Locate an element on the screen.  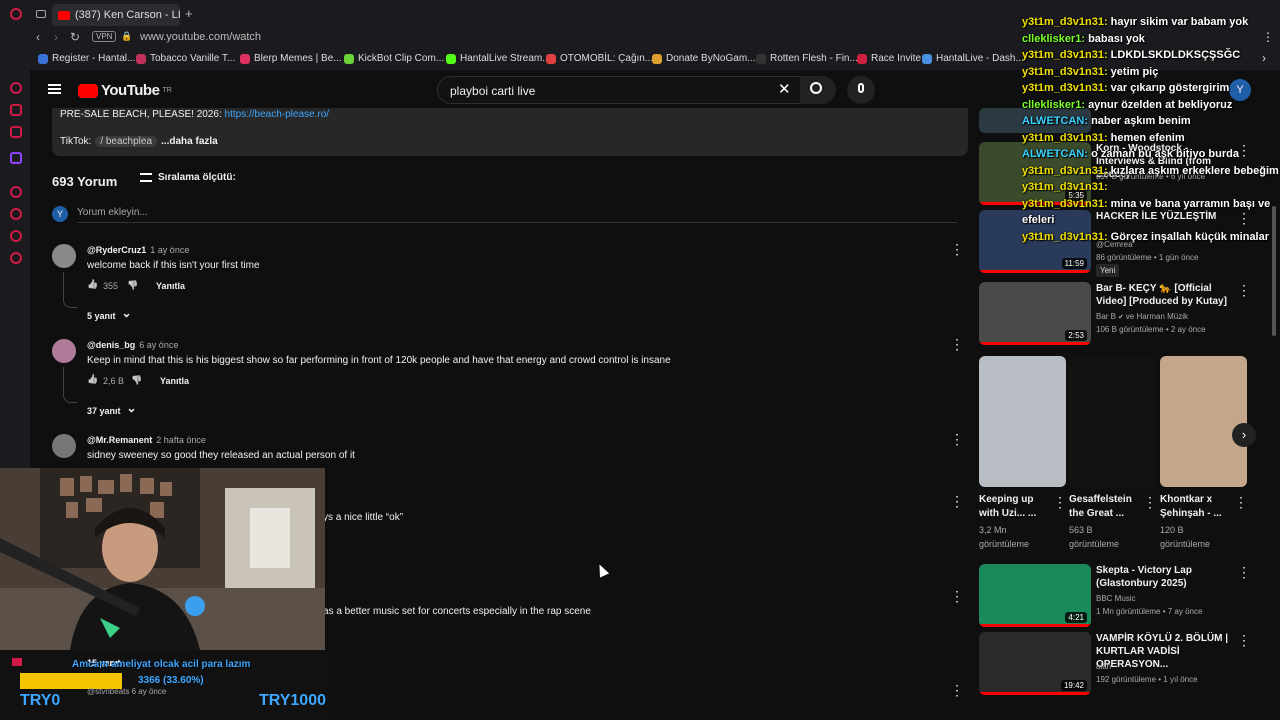
webcam-feed-image is located at coordinates (162, 559).